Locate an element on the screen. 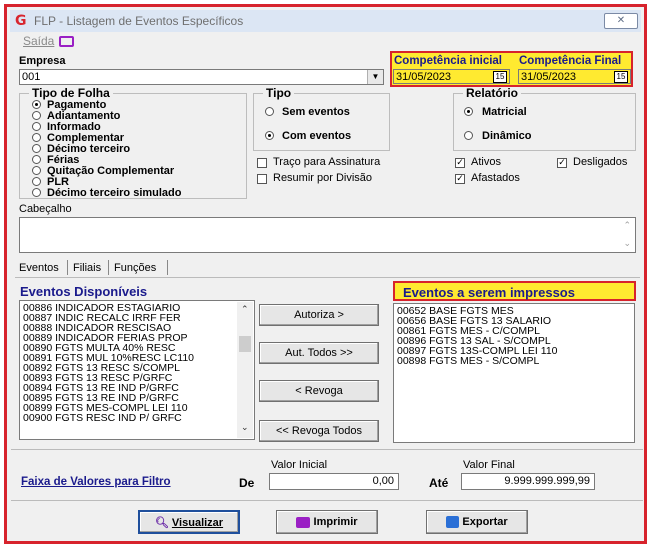 The image size is (660, 549). label-ativos: Ativos is located at coordinates (486, 162).